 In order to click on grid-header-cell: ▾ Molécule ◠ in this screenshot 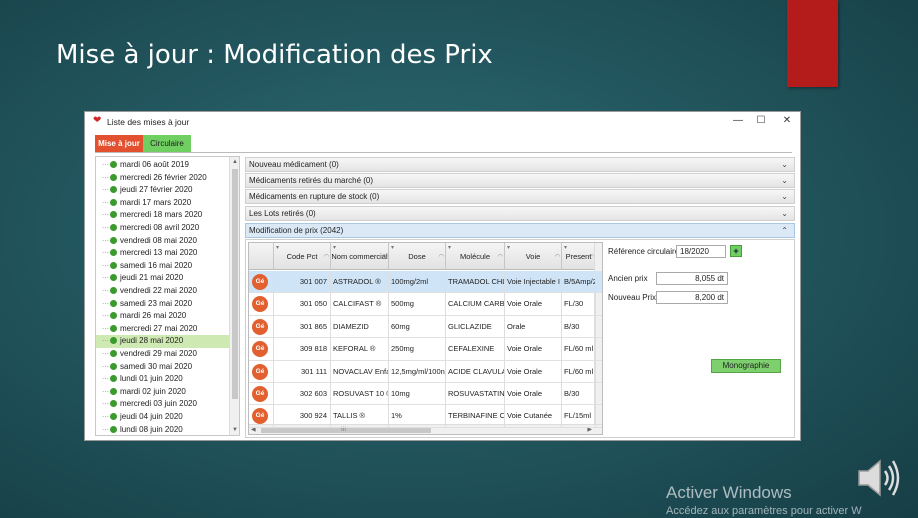, I will do `click(475, 256)`.